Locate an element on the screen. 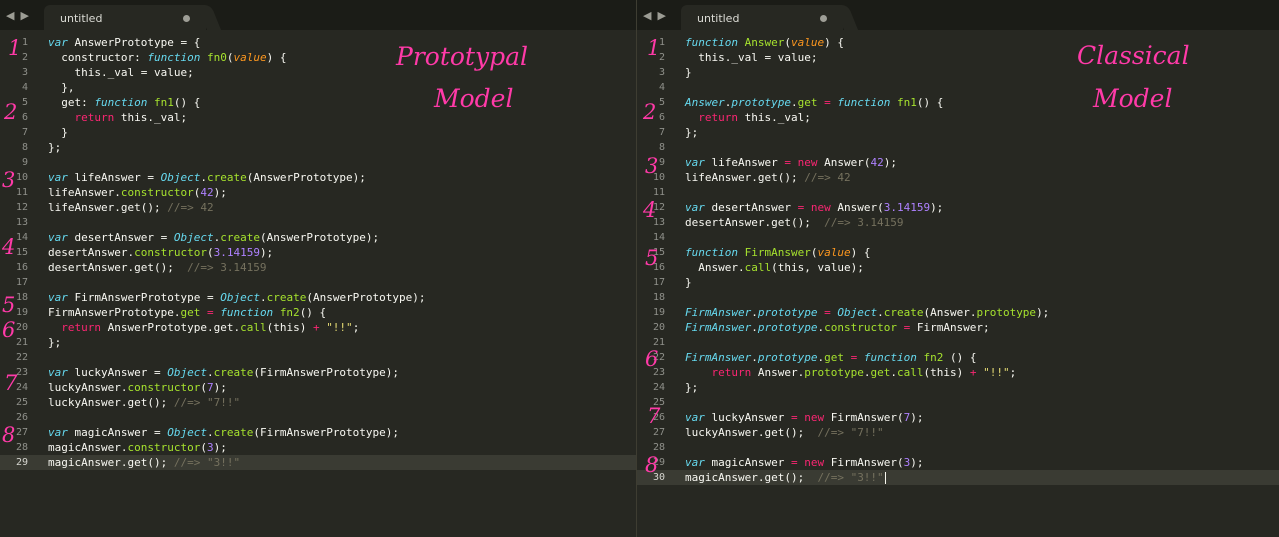 The image size is (1279, 537). code-line: 17} is located at coordinates (958, 282).